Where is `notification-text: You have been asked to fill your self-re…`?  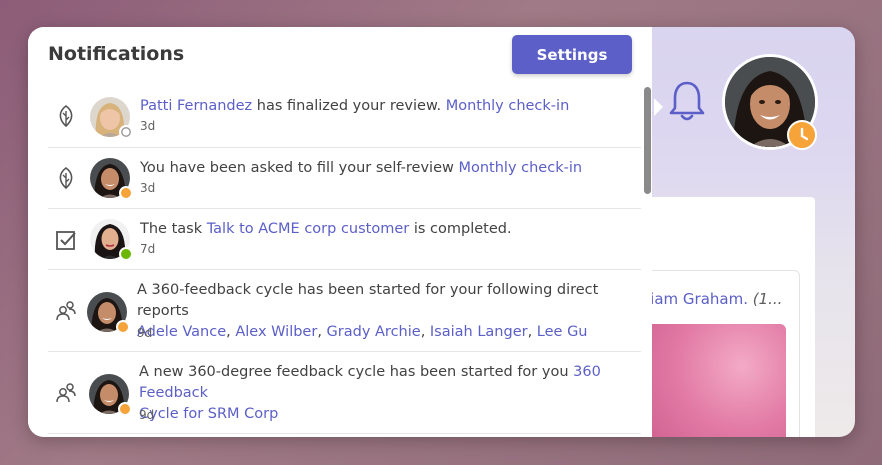
notification-text: You have been asked to fill your self-re… is located at coordinates (361, 168).